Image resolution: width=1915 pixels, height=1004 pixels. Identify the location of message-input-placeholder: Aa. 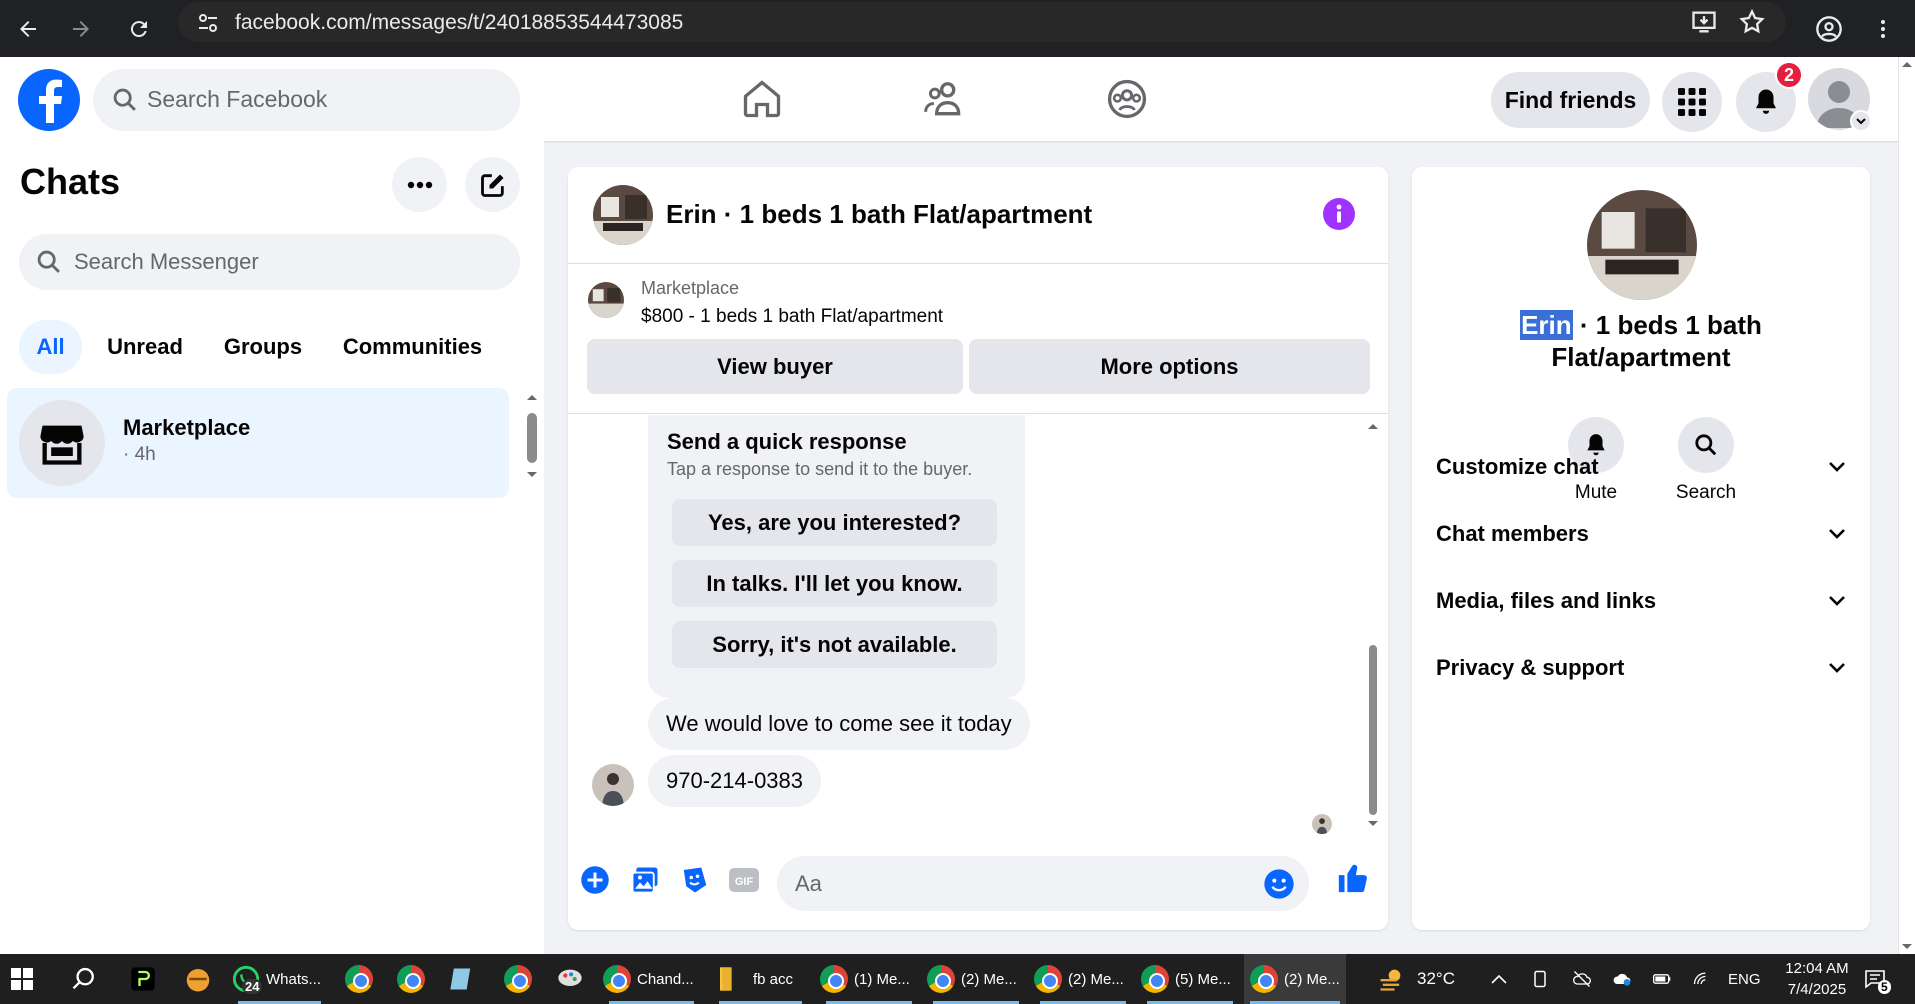
(808, 883).